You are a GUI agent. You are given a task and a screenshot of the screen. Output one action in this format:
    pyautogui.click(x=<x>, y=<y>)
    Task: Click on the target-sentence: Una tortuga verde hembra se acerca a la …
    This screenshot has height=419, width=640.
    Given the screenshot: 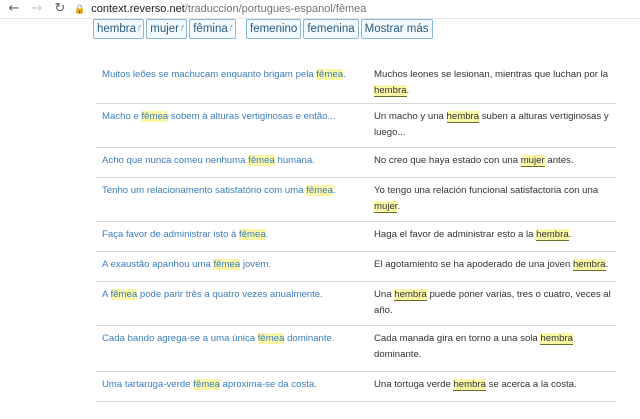 What is the action you would take?
    pyautogui.click(x=496, y=385)
    